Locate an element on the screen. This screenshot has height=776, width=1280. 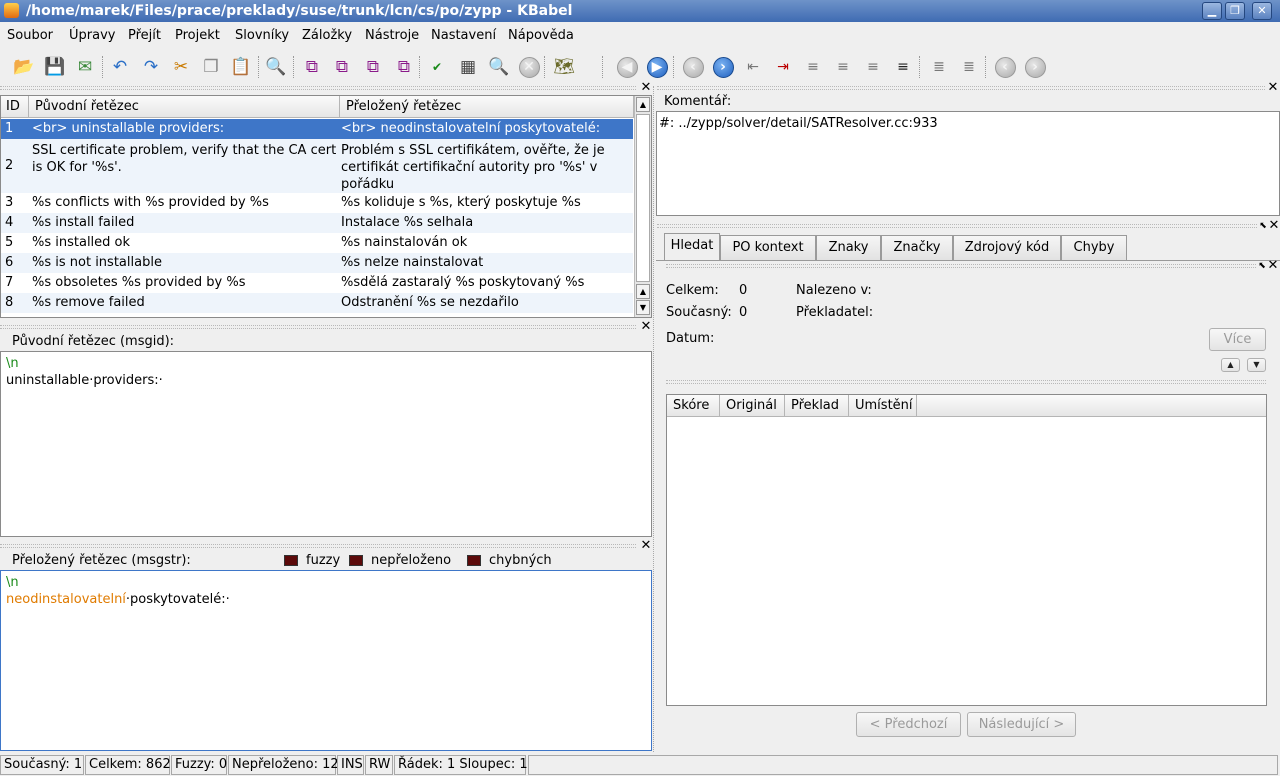
down-arrow-icon: ▼ is located at coordinates (1256, 365).